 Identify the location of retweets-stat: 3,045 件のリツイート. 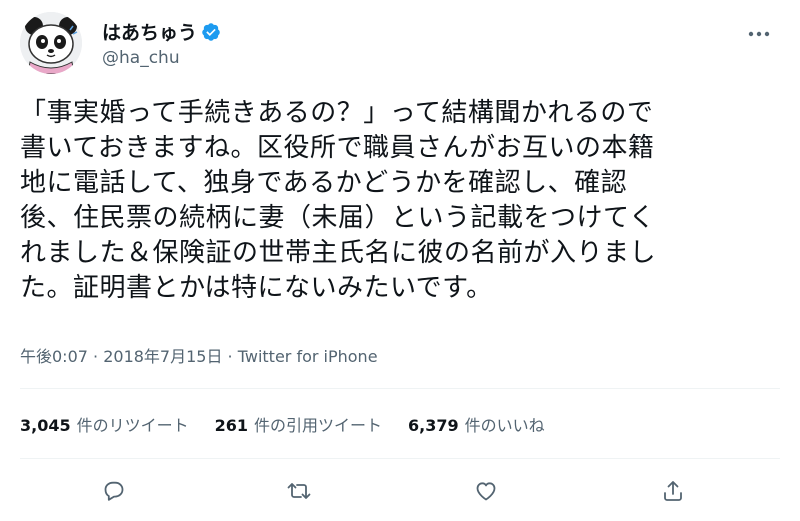
(104, 424).